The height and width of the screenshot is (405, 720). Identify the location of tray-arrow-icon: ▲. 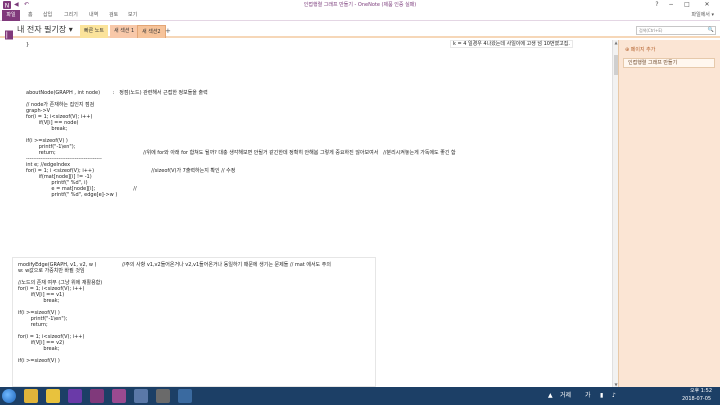
(550, 395).